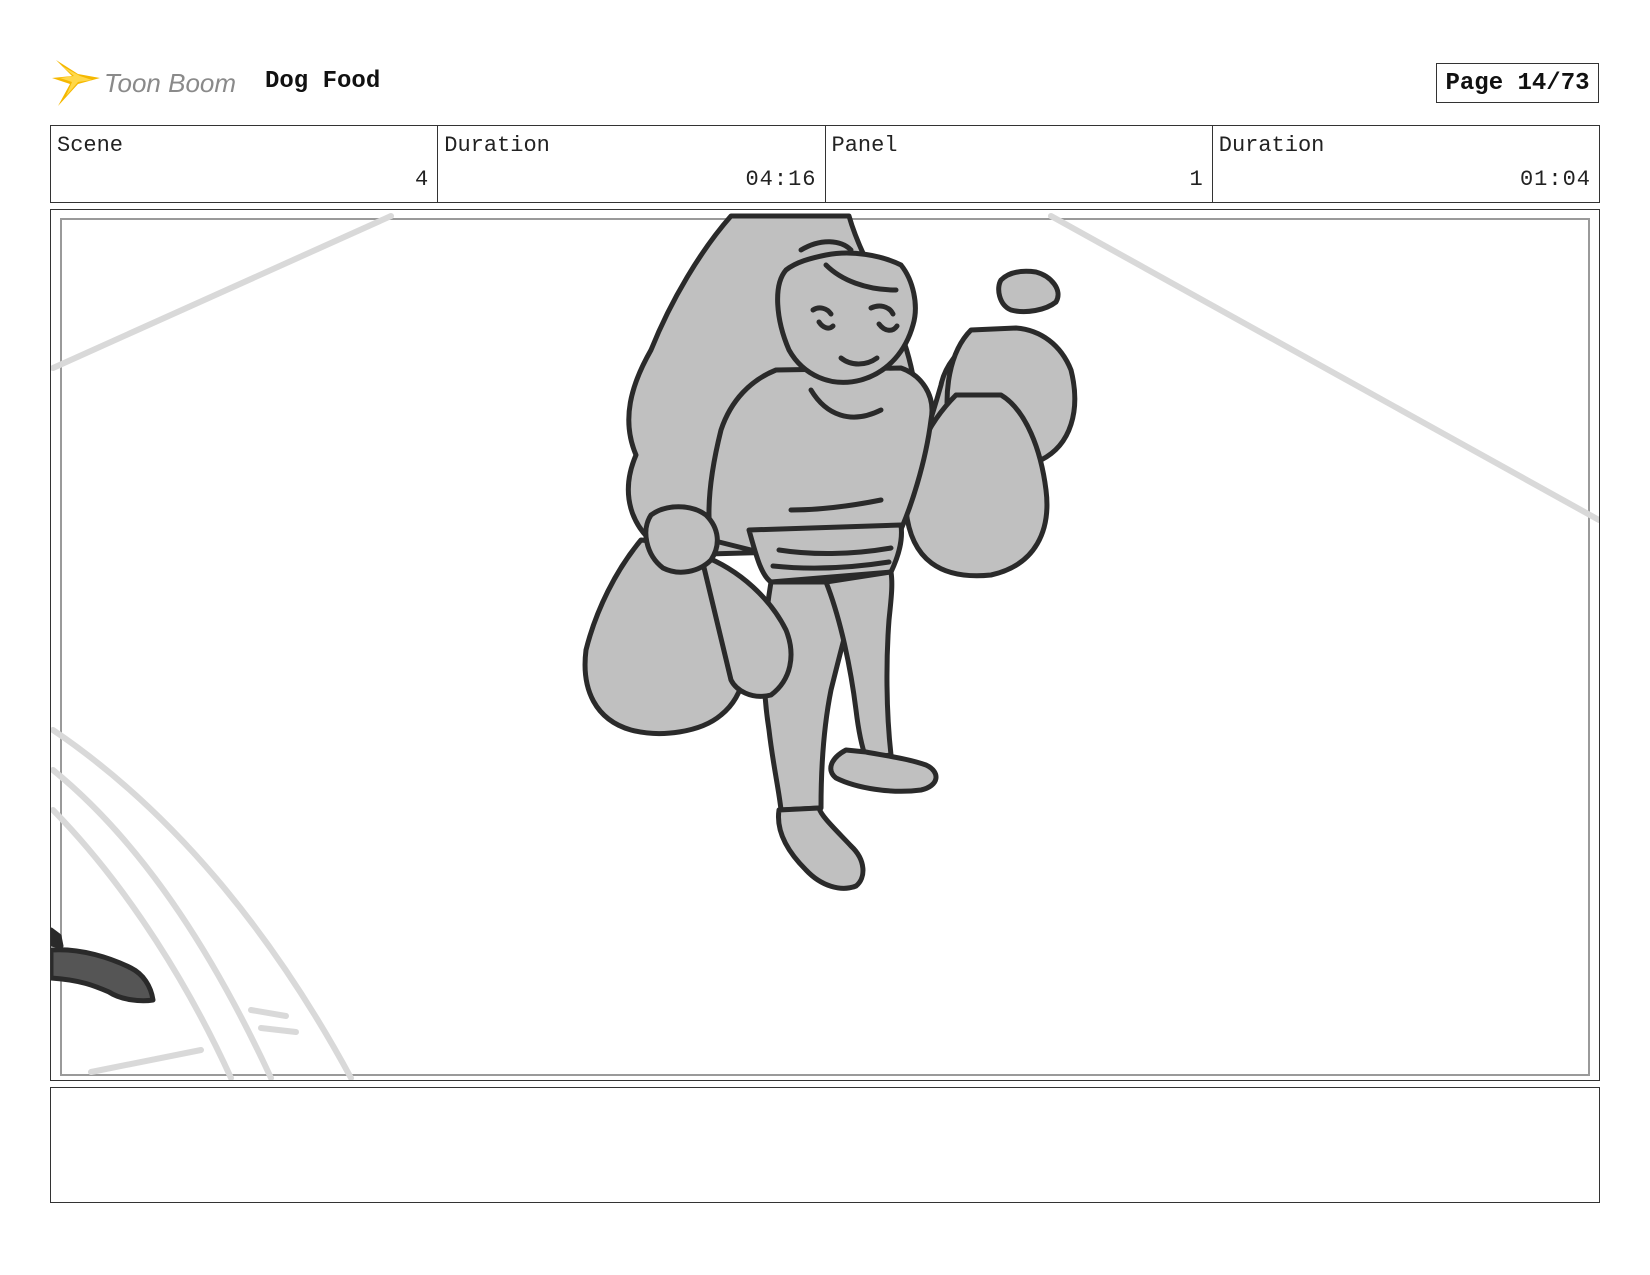 The height and width of the screenshot is (1275, 1650). What do you see at coordinates (1019, 164) in the screenshot?
I see `panel-cell: Panel 1` at bounding box center [1019, 164].